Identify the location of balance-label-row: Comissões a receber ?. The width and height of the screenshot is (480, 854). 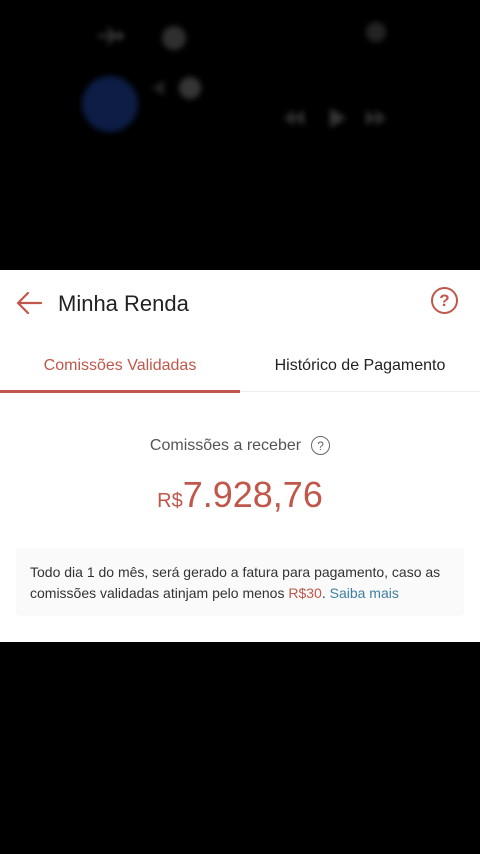
(240, 445).